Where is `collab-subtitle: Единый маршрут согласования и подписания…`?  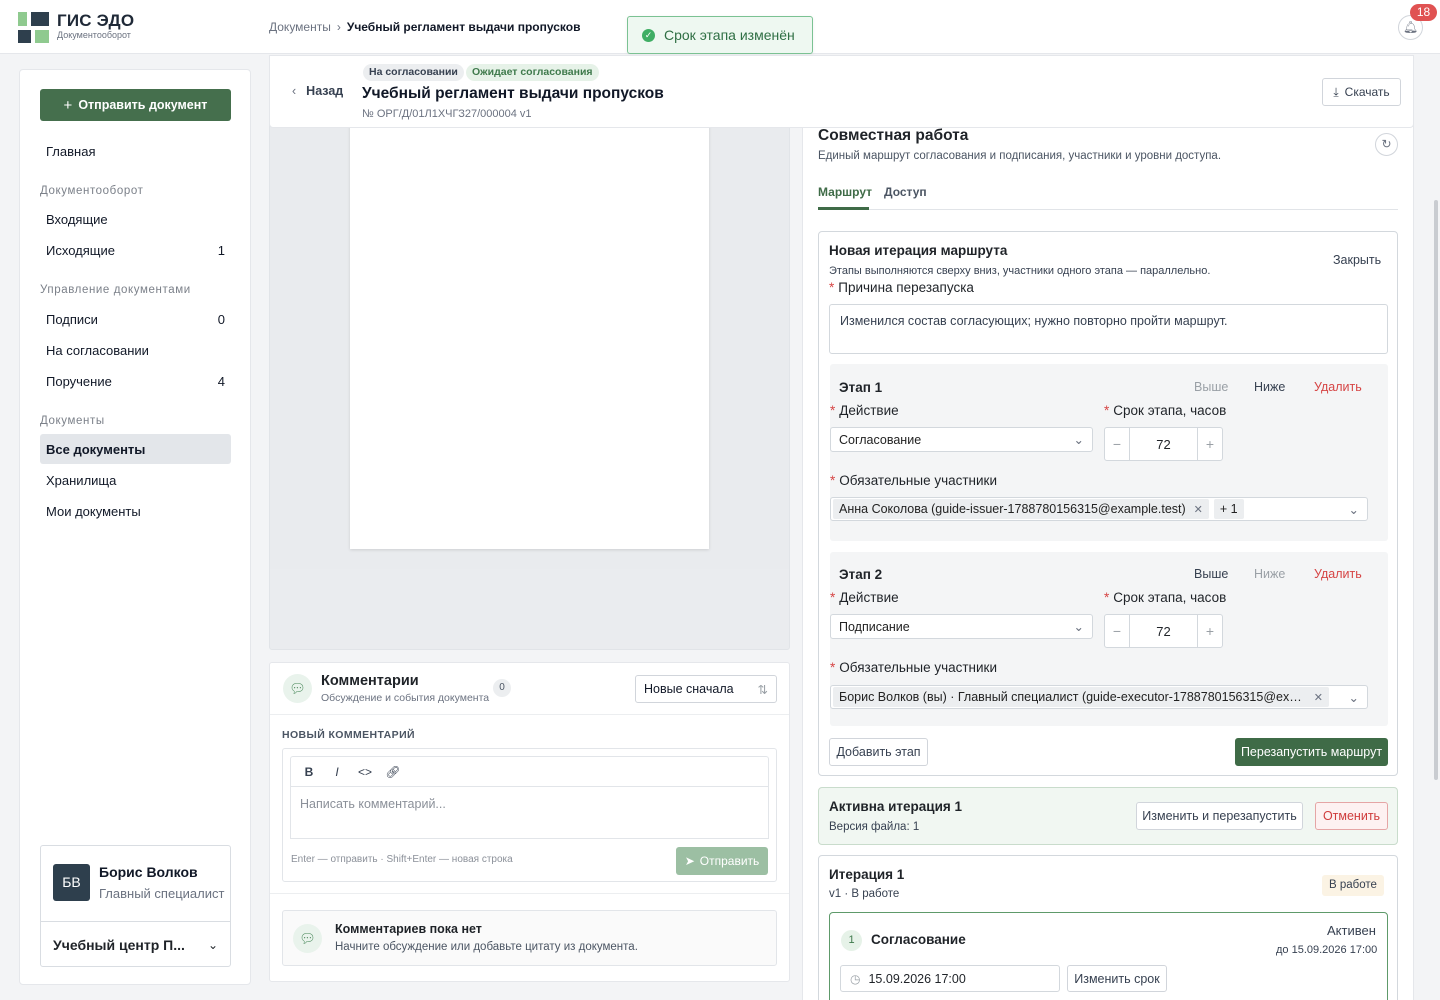
collab-subtitle: Единый маршрут согласования и подписания… is located at coordinates (1020, 156).